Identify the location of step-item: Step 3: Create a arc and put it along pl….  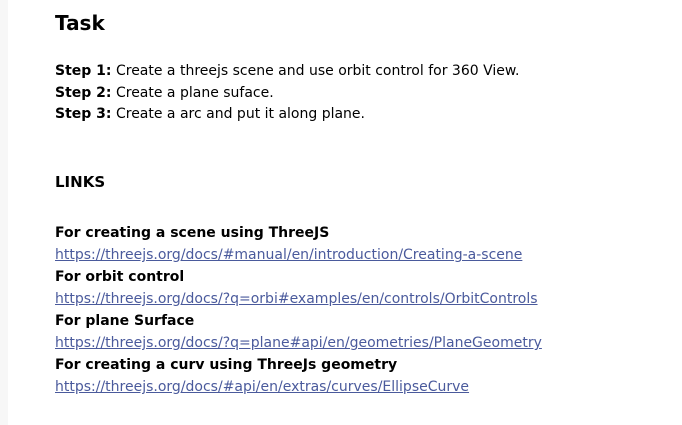
(287, 115).